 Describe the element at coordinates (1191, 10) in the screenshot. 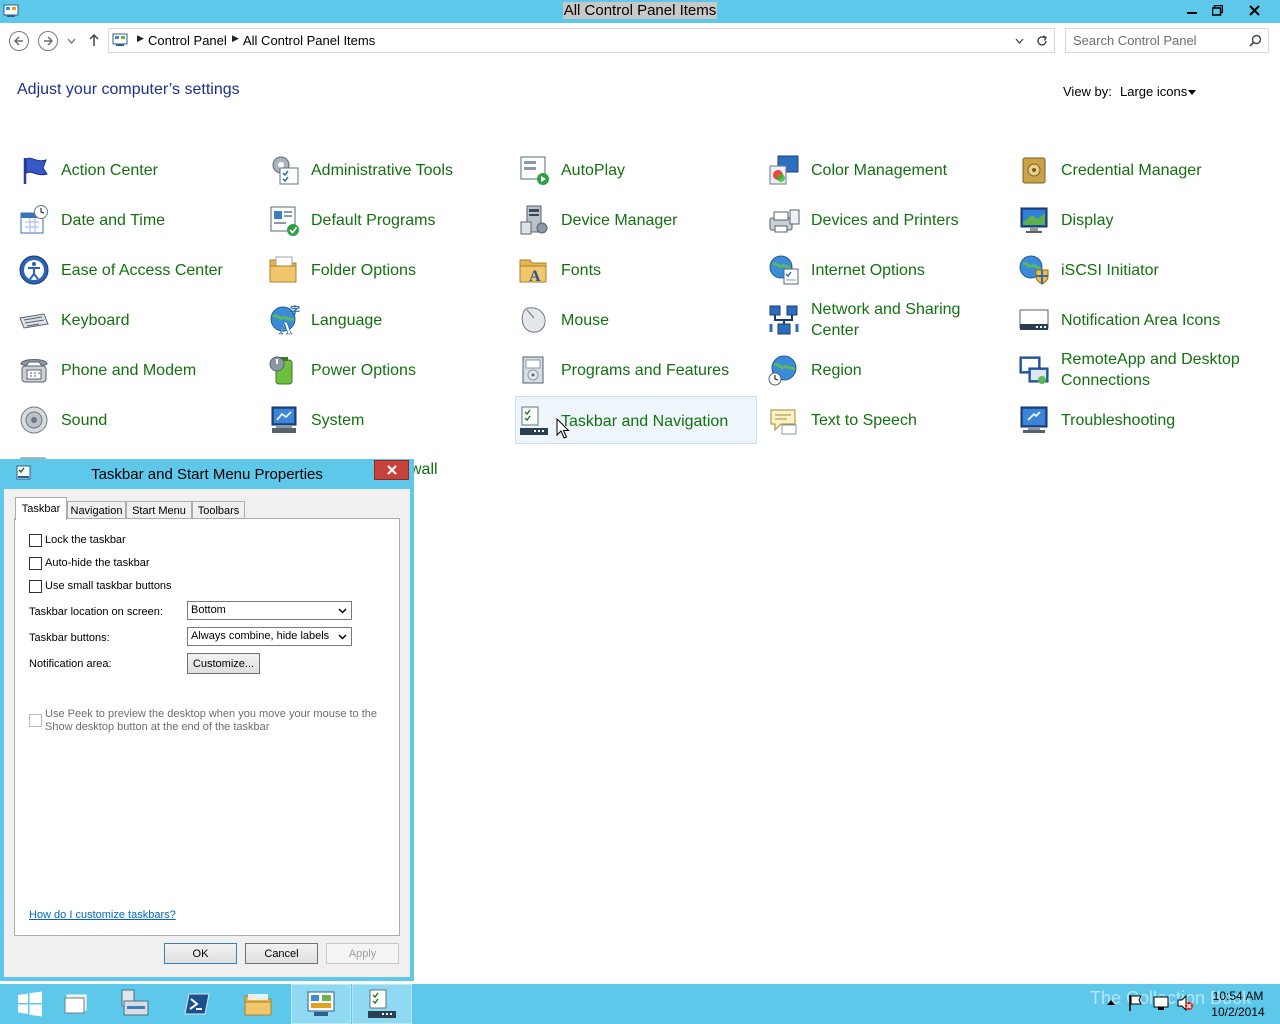

I see `minimize-button` at that location.